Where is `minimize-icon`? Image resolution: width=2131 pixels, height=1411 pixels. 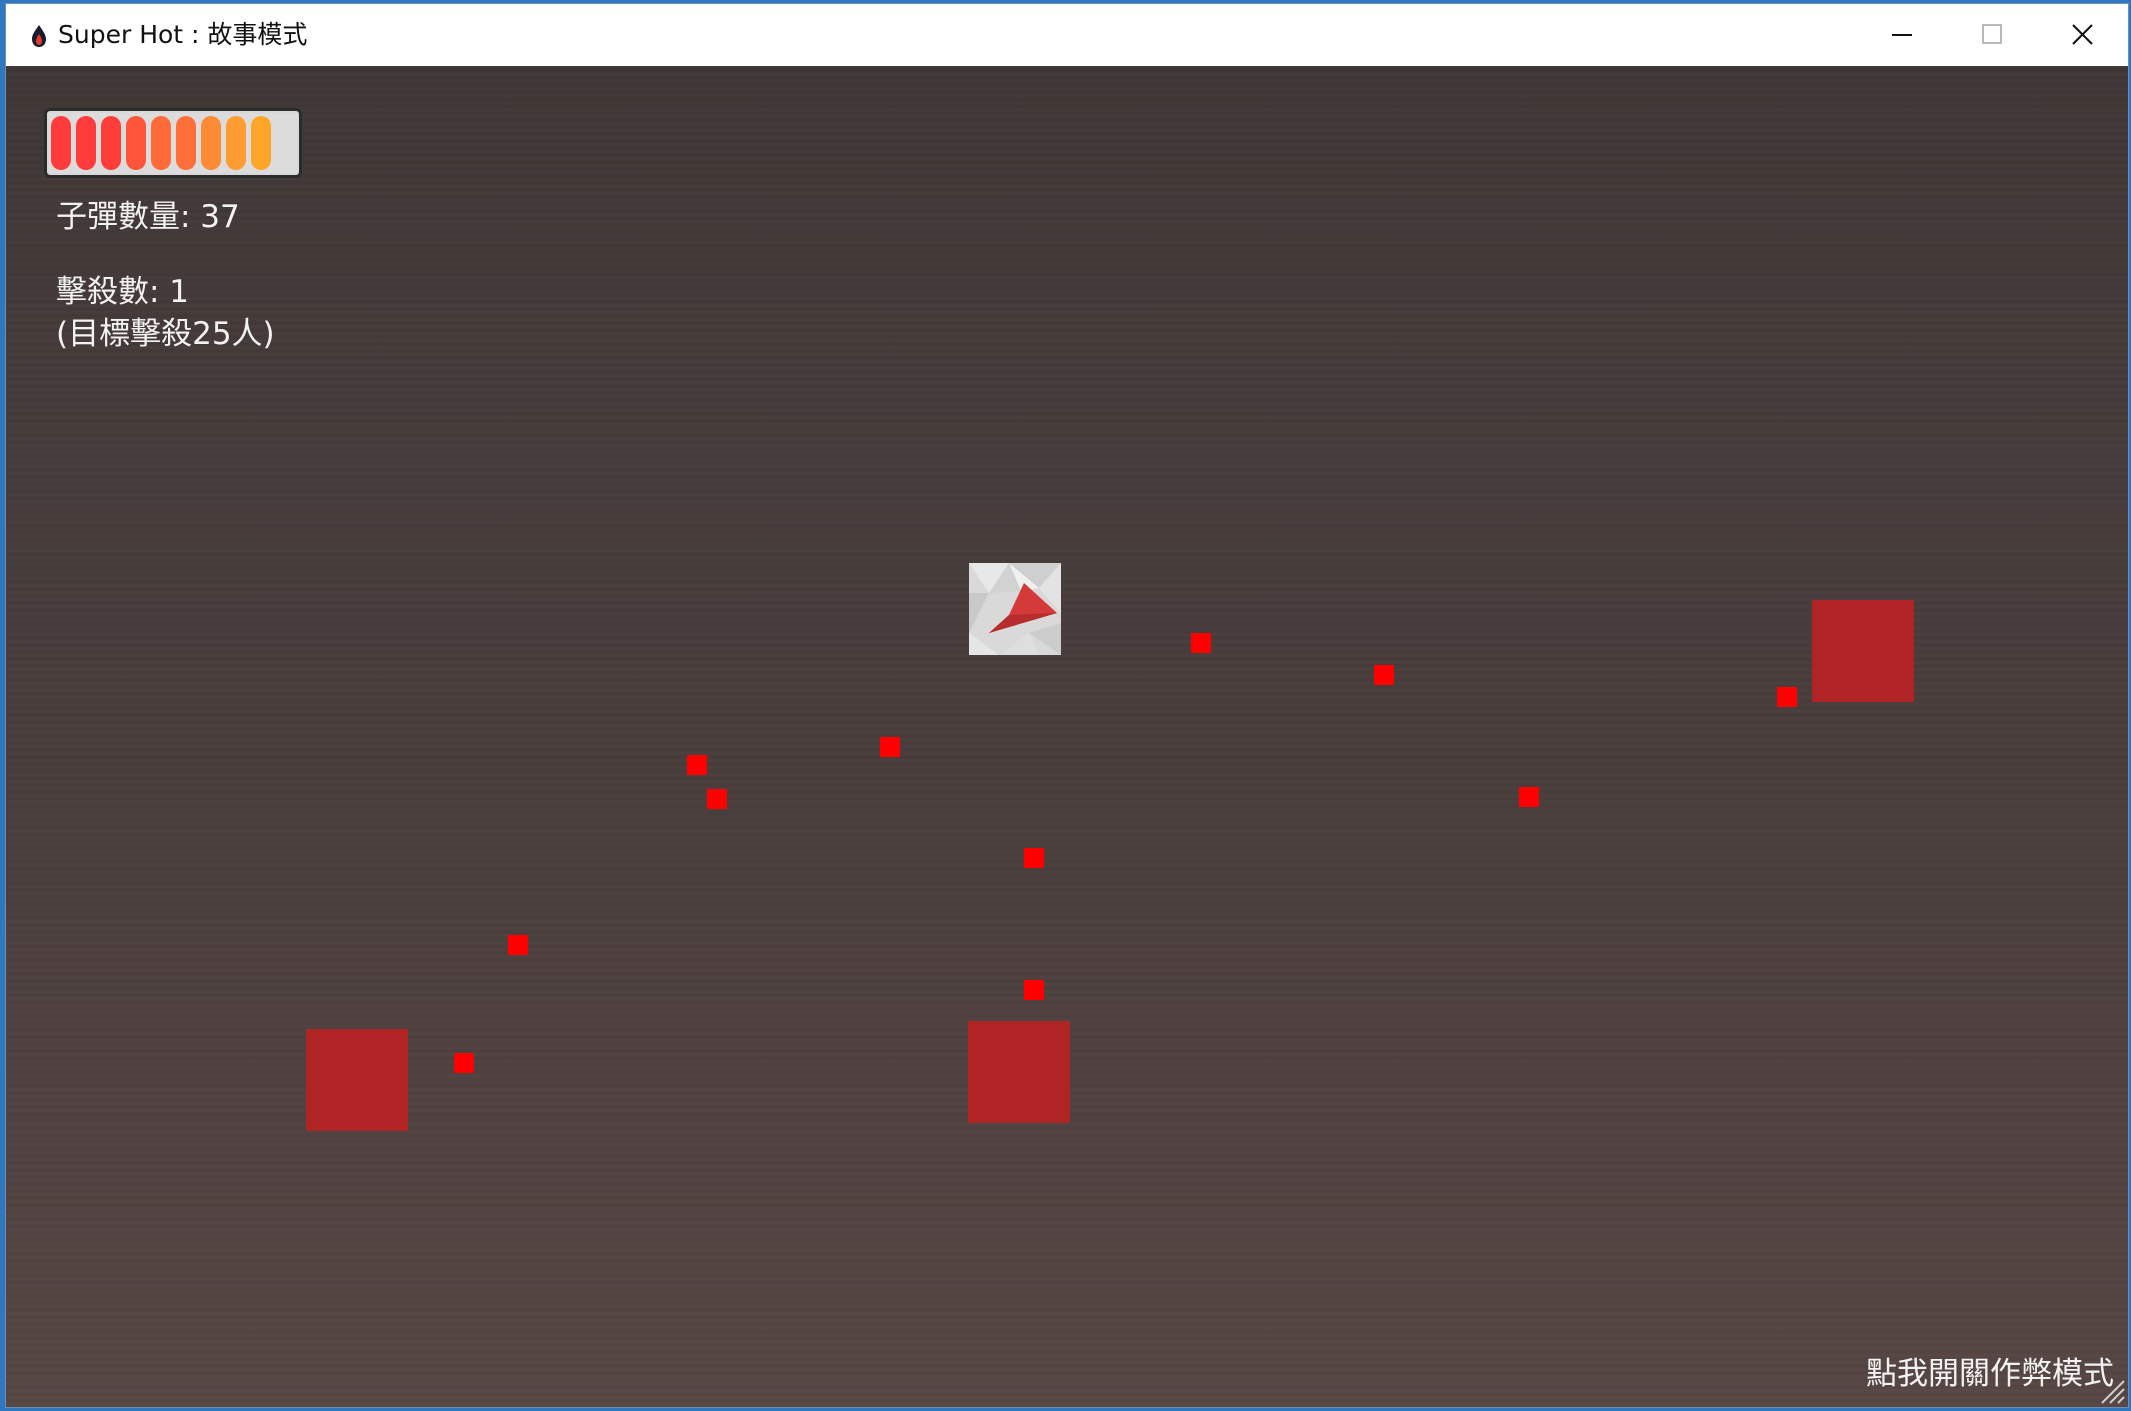
minimize-icon is located at coordinates (1902, 35).